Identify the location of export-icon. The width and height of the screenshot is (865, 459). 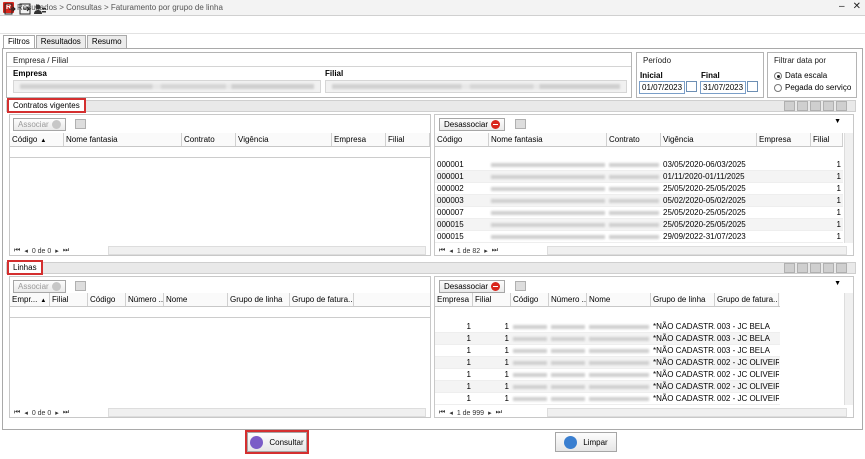
(25, 9).